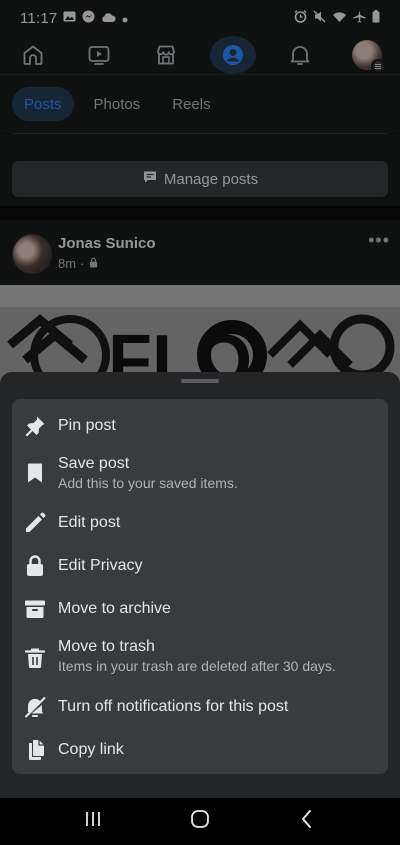 This screenshot has width=400, height=845. What do you see at coordinates (93, 821) in the screenshot?
I see `recents-icon` at bounding box center [93, 821].